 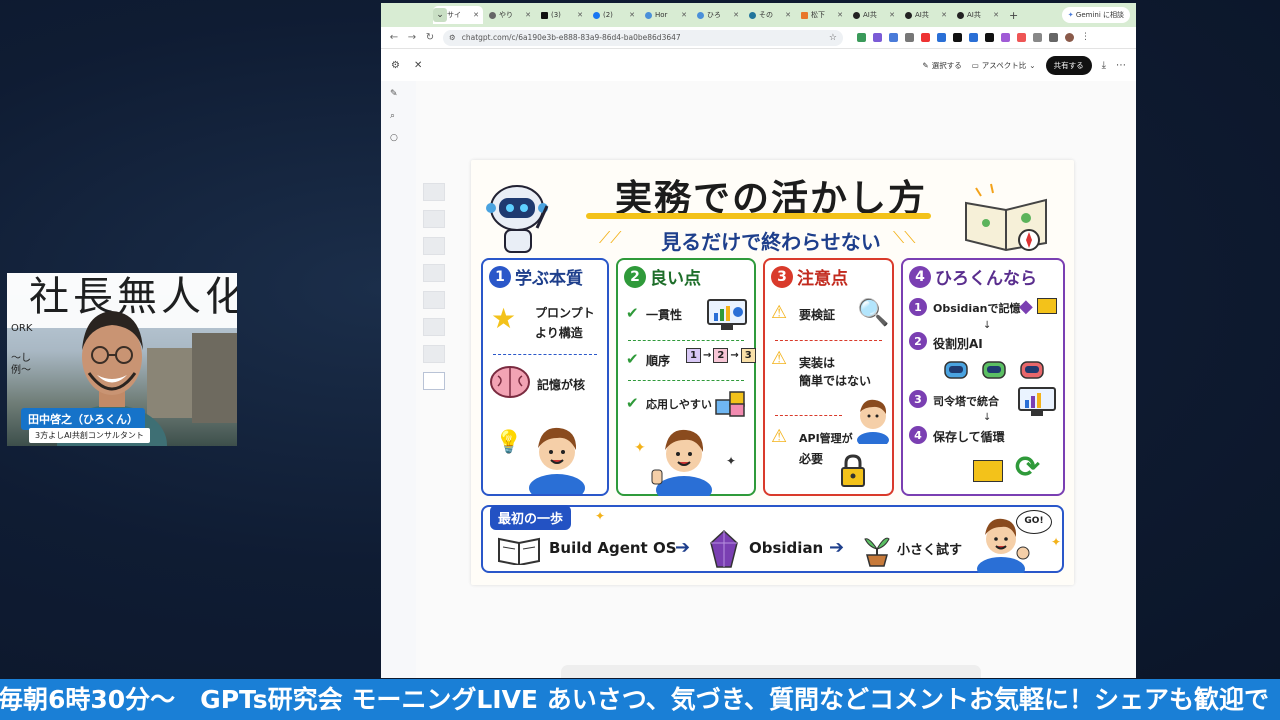 What do you see at coordinates (614, 15) in the screenshot?
I see `tab-3: (2) ✕` at bounding box center [614, 15].